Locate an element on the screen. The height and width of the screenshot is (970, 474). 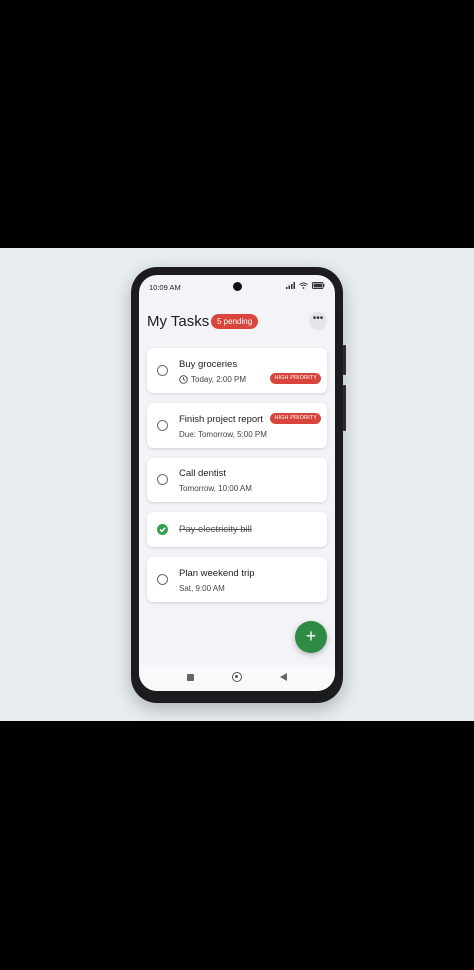
task-due: Due: Tomorrow, 5:00 PM is located at coordinates (223, 434).